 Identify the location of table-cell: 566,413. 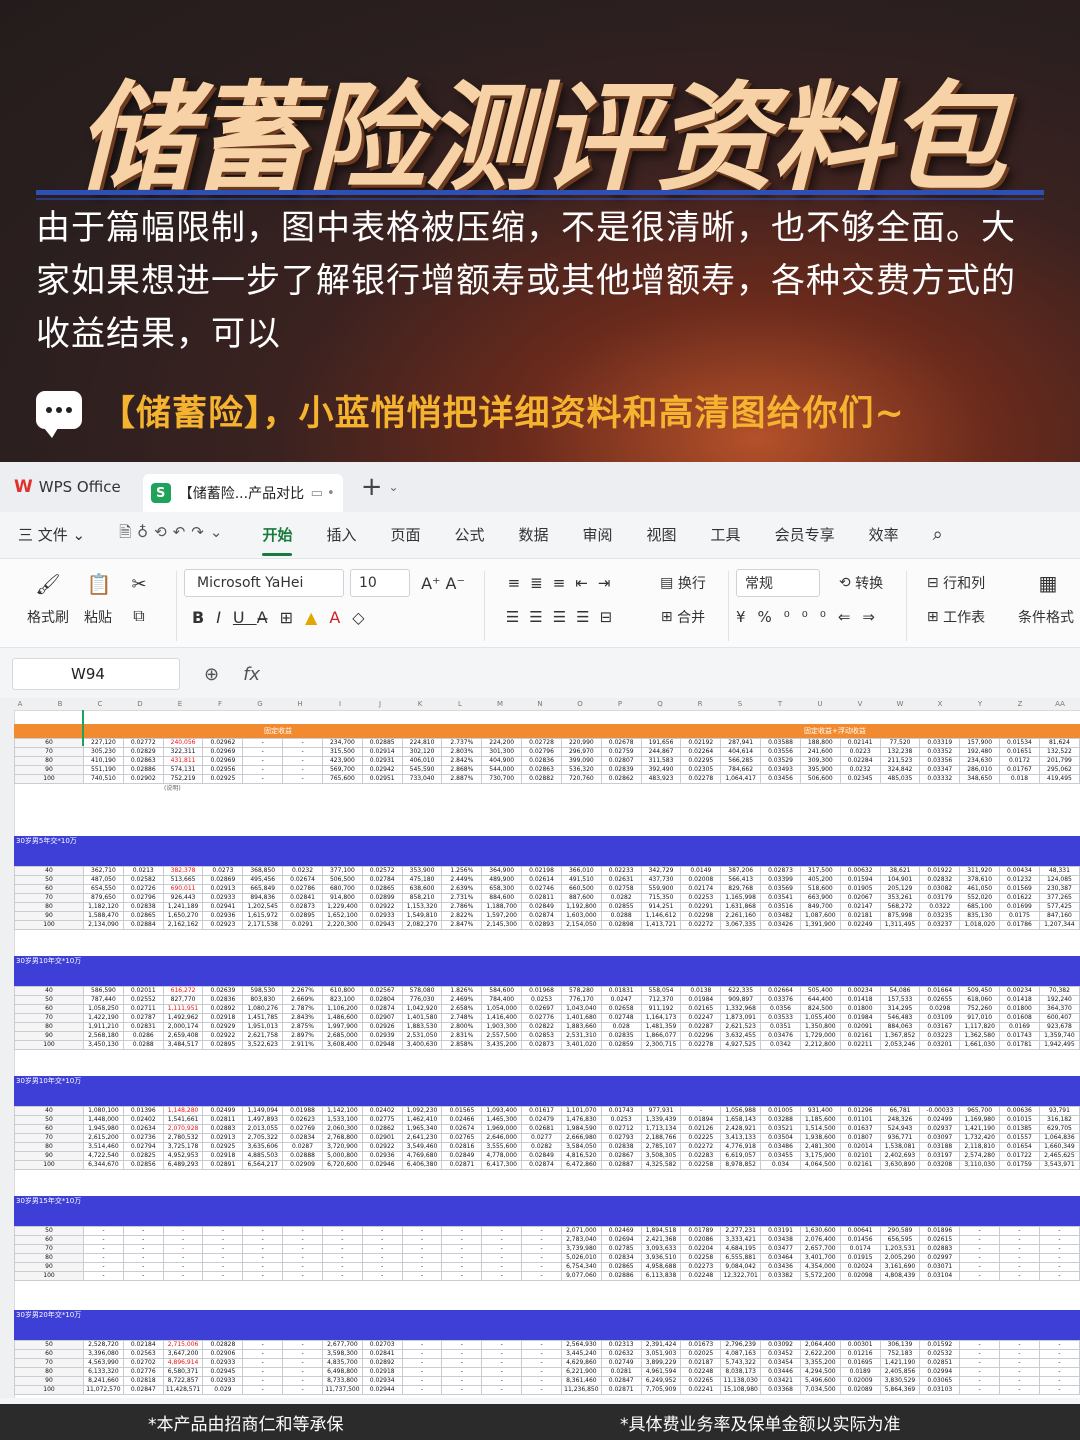
(741, 880).